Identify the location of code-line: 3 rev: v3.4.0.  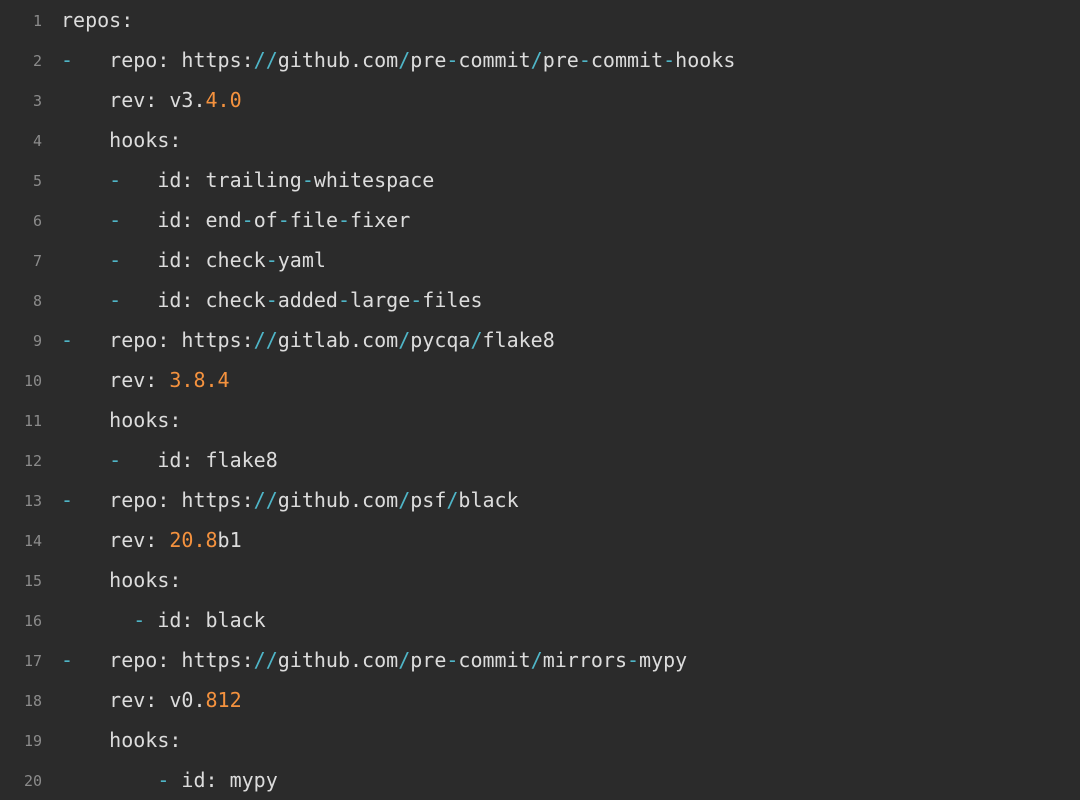
(540, 100).